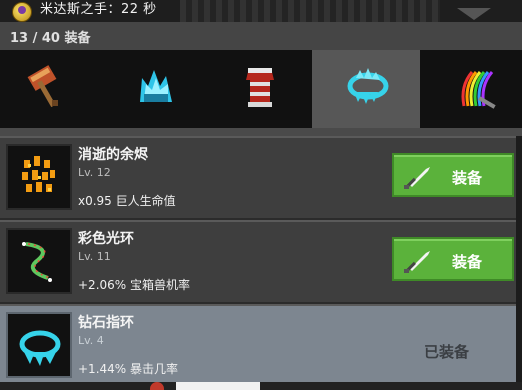  Describe the element at coordinates (94, 172) in the screenshot. I see `item-level: Lv. 12` at that location.